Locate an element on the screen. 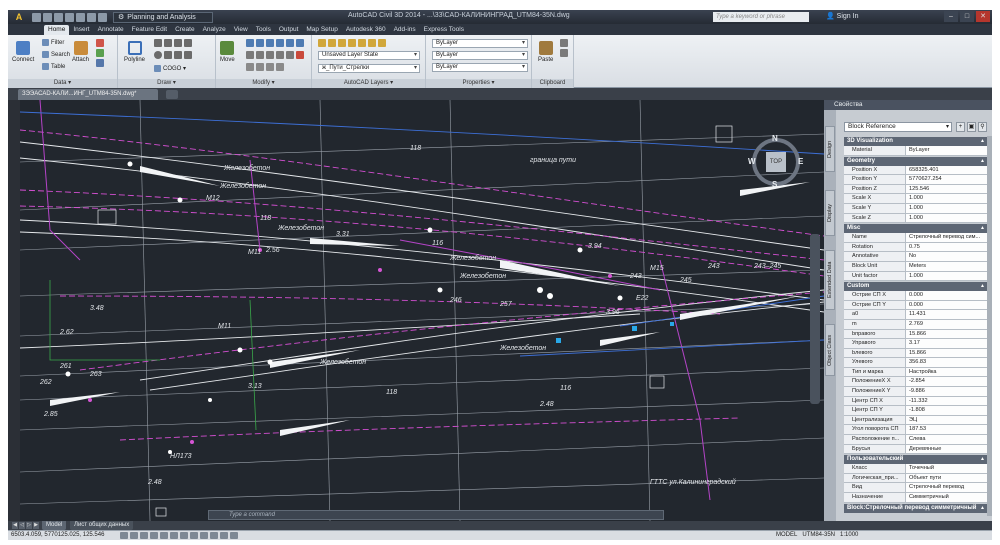  layer-off-icon is located at coordinates (352, 43).